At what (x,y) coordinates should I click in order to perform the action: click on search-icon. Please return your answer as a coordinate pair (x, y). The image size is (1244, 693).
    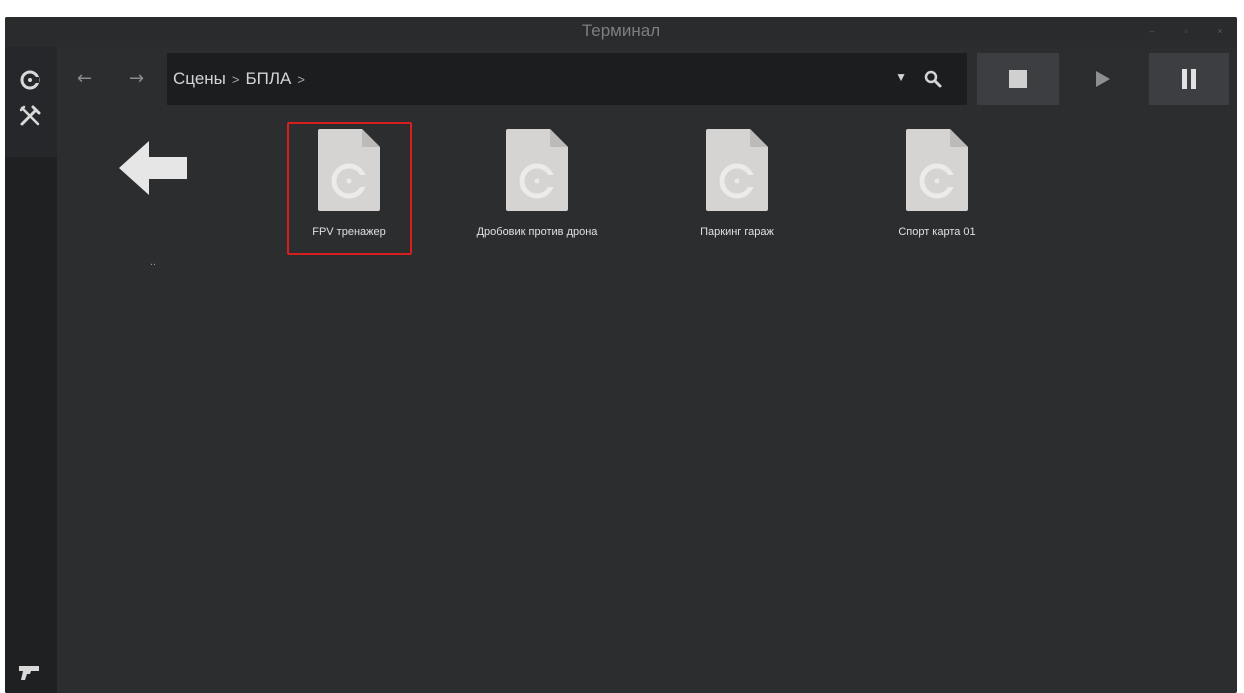
    Looking at the image, I should click on (933, 79).